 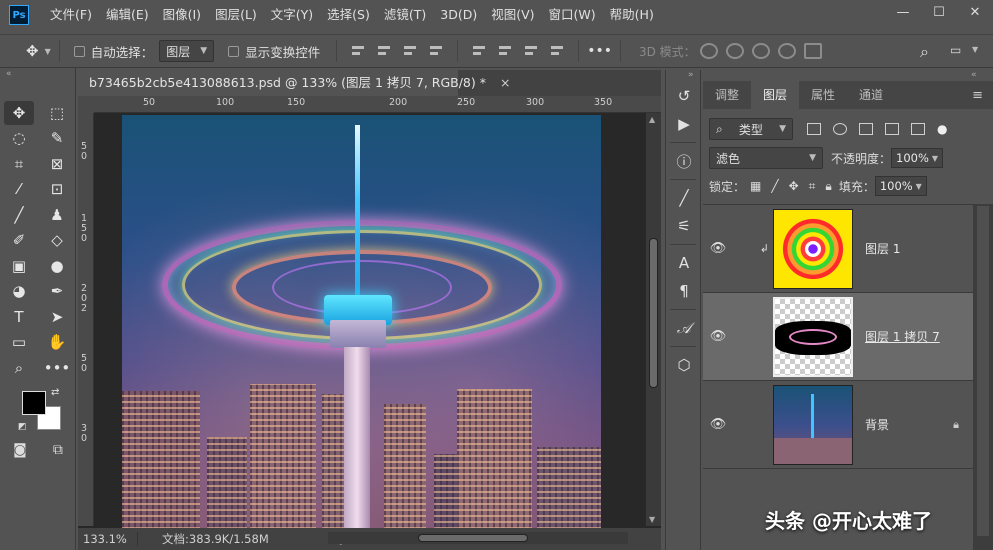 What do you see at coordinates (734, 51) in the screenshot?
I see `3d-roll-icon` at bounding box center [734, 51].